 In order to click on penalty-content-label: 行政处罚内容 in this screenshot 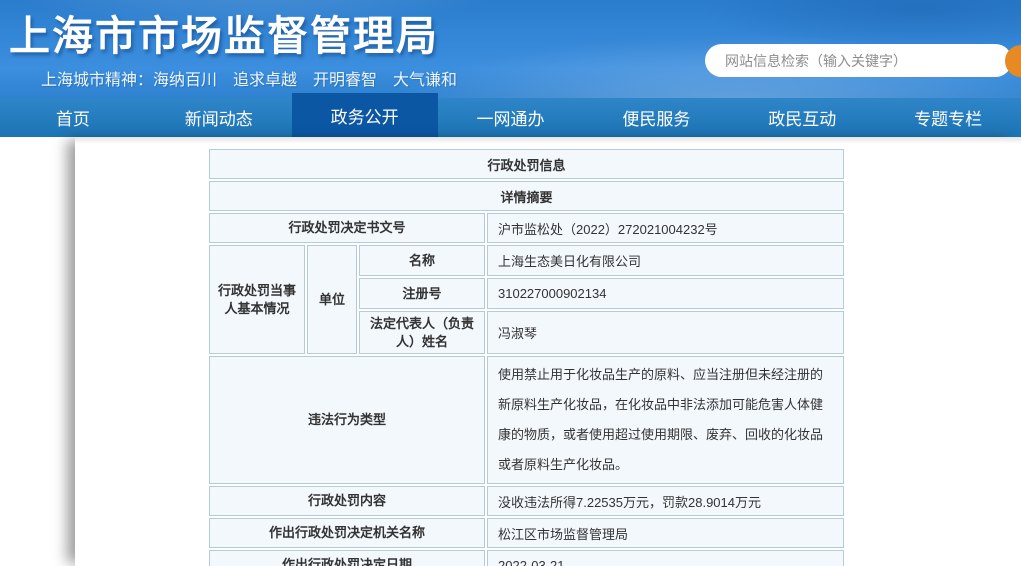, I will do `click(347, 501)`.